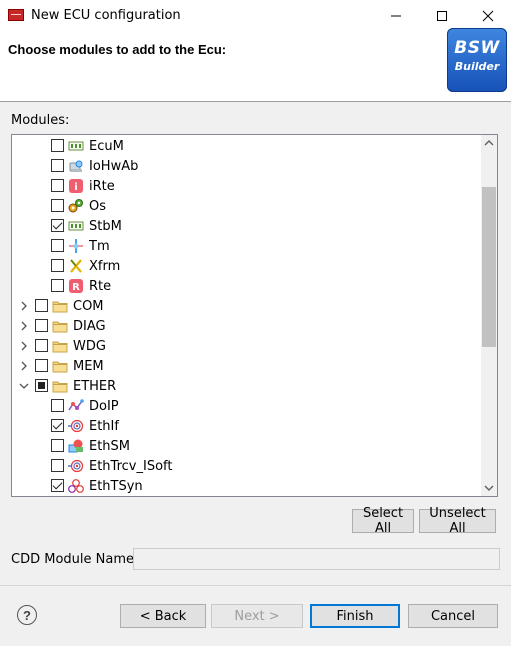  I want to click on checkbox-ethsm, so click(57, 445).